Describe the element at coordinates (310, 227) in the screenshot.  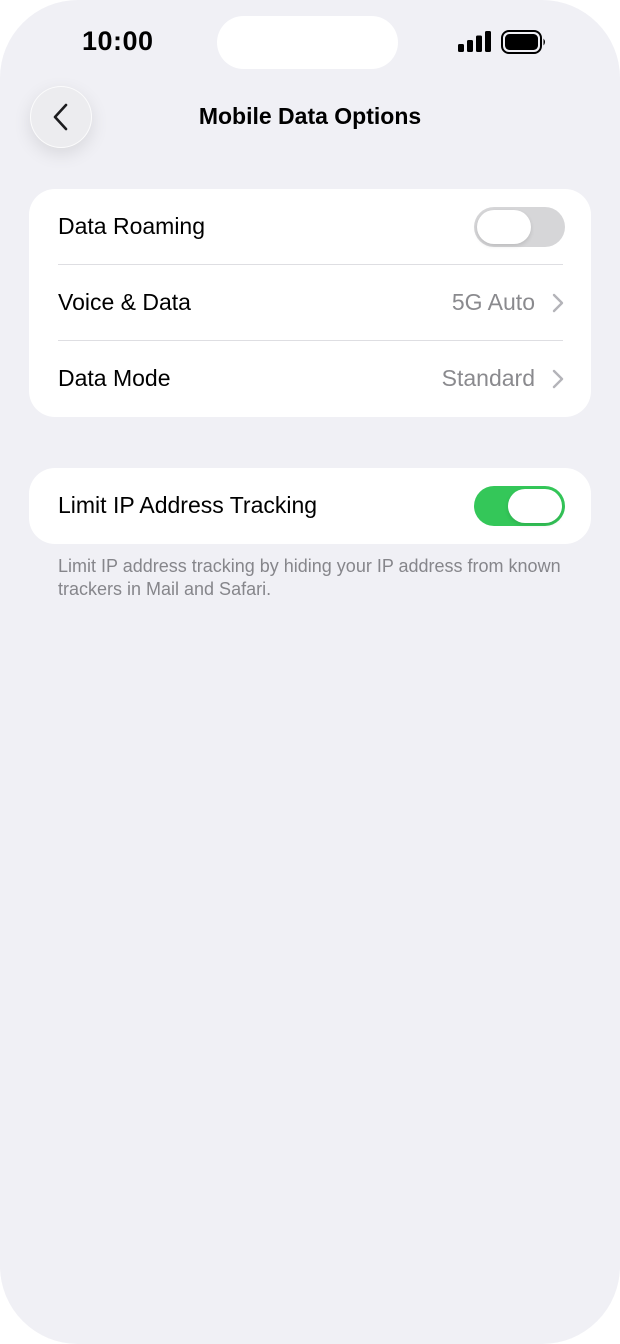
I see `data-roaming-row: Data Roaming` at that location.